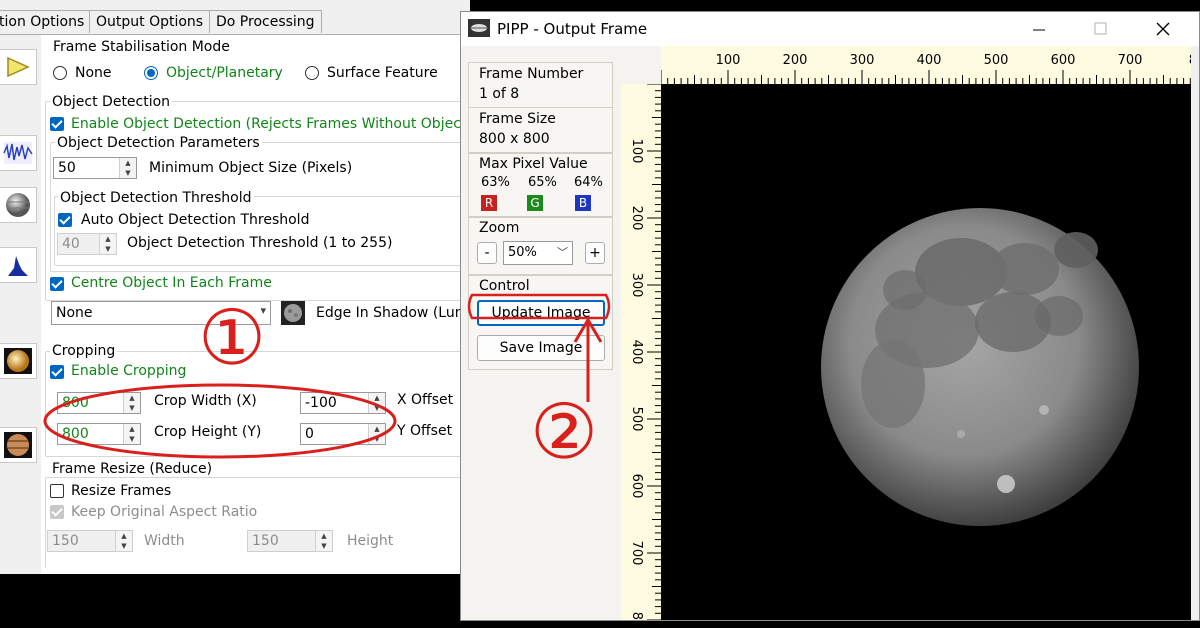 This screenshot has width=1200, height=628. I want to click on update-button-highlight, so click(539, 306).